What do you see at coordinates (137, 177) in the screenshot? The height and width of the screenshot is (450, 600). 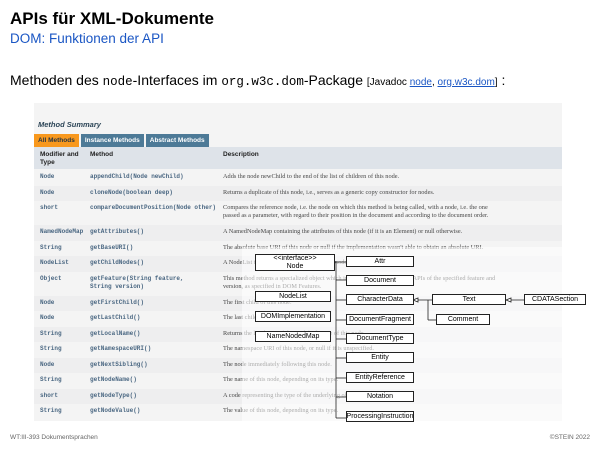 I see `row-method: appendChild(Node newChild)` at bounding box center [137, 177].